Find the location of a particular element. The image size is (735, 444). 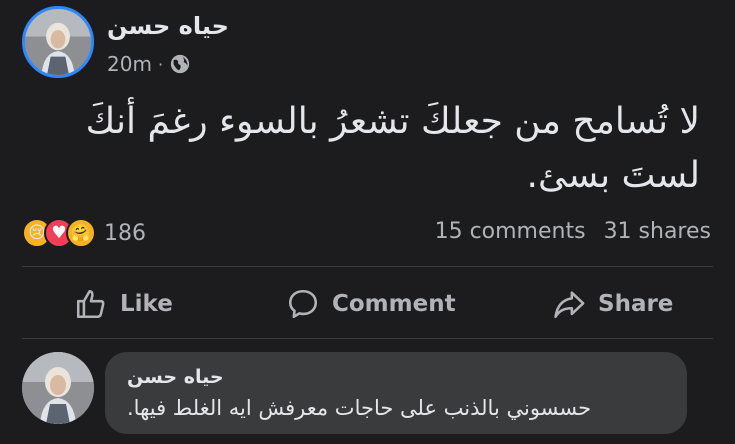

speech-bubble-icon is located at coordinates (303, 304).